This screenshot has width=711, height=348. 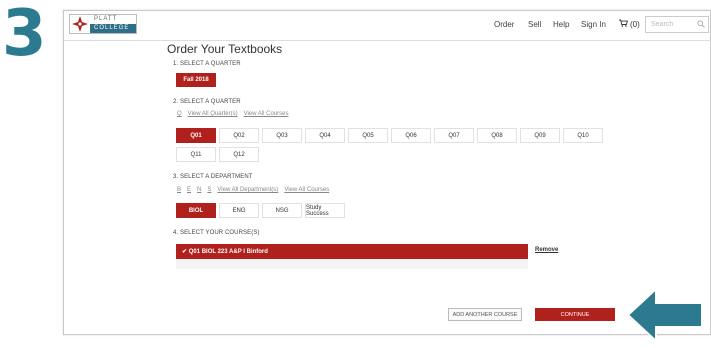 I want to click on page-title: Order Your Textbooks, so click(x=225, y=49).